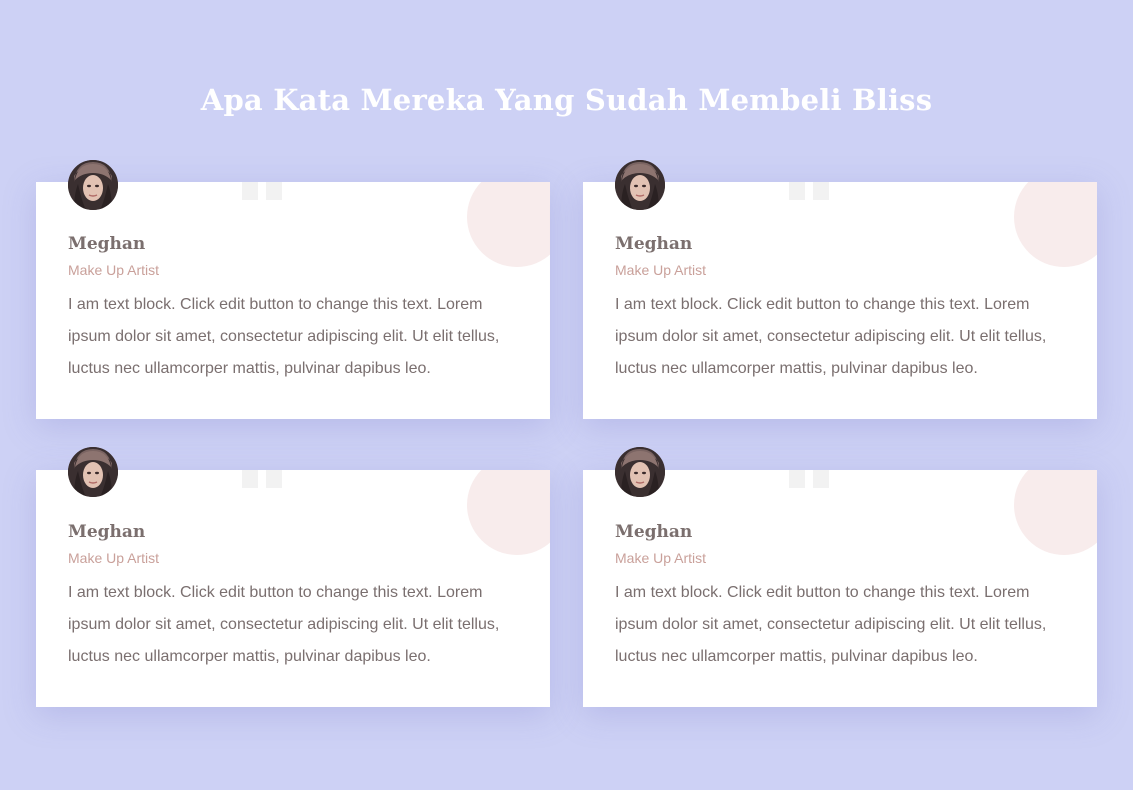 Image resolution: width=1133 pixels, height=790 pixels. Describe the element at coordinates (566, 100) in the screenshot. I see `section-title: Apa Kata Mereka Yang Sudah Membeli Bliss` at that location.